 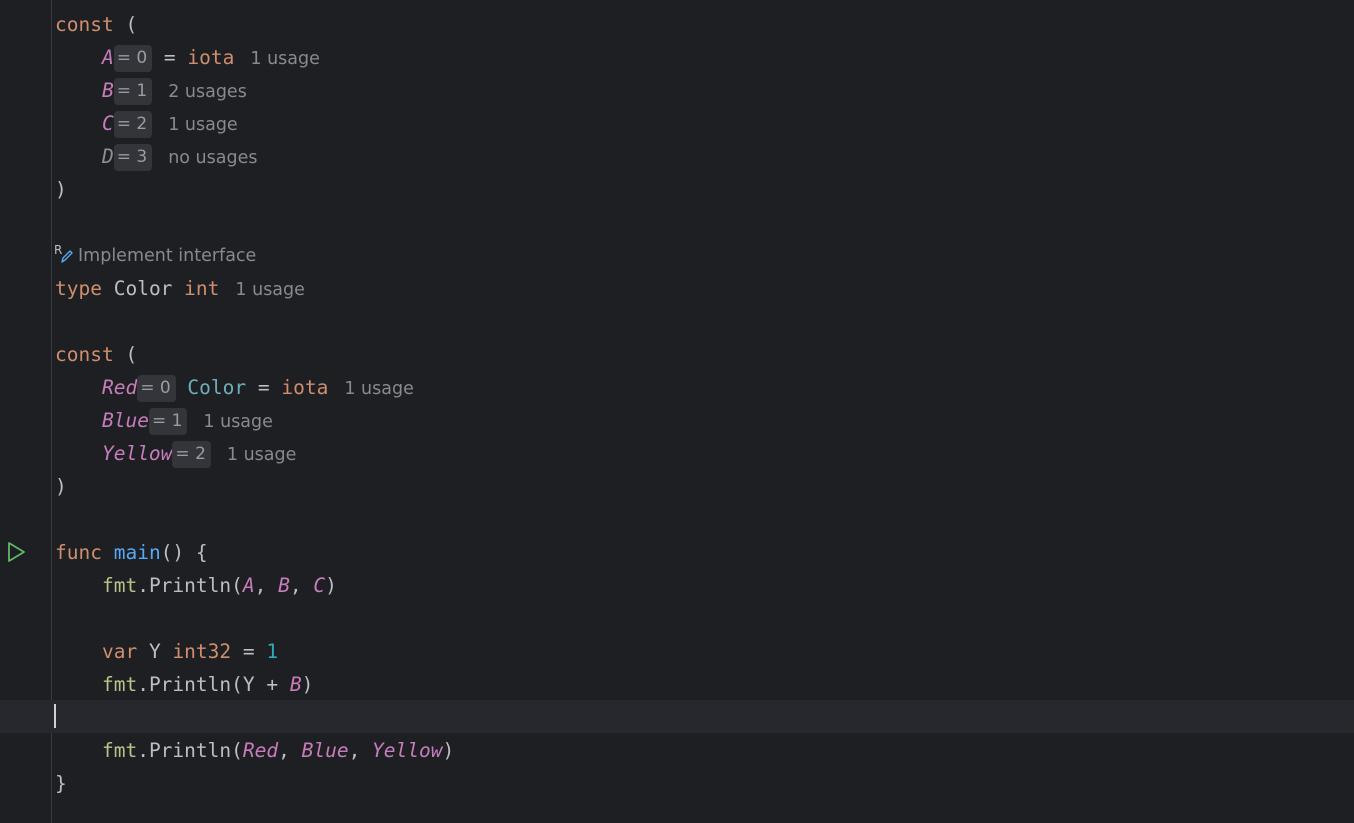 What do you see at coordinates (78, 288) in the screenshot?
I see `keyword: type` at bounding box center [78, 288].